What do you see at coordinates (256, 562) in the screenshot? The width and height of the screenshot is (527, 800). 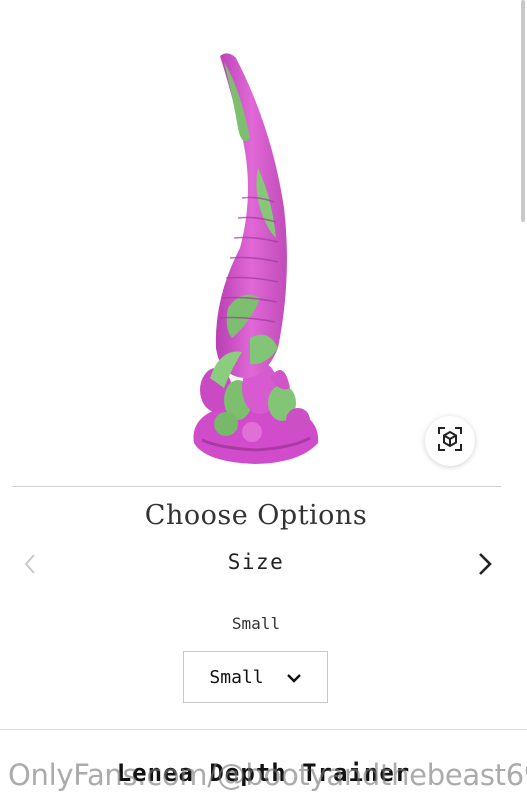 I see `option-name: Size` at bounding box center [256, 562].